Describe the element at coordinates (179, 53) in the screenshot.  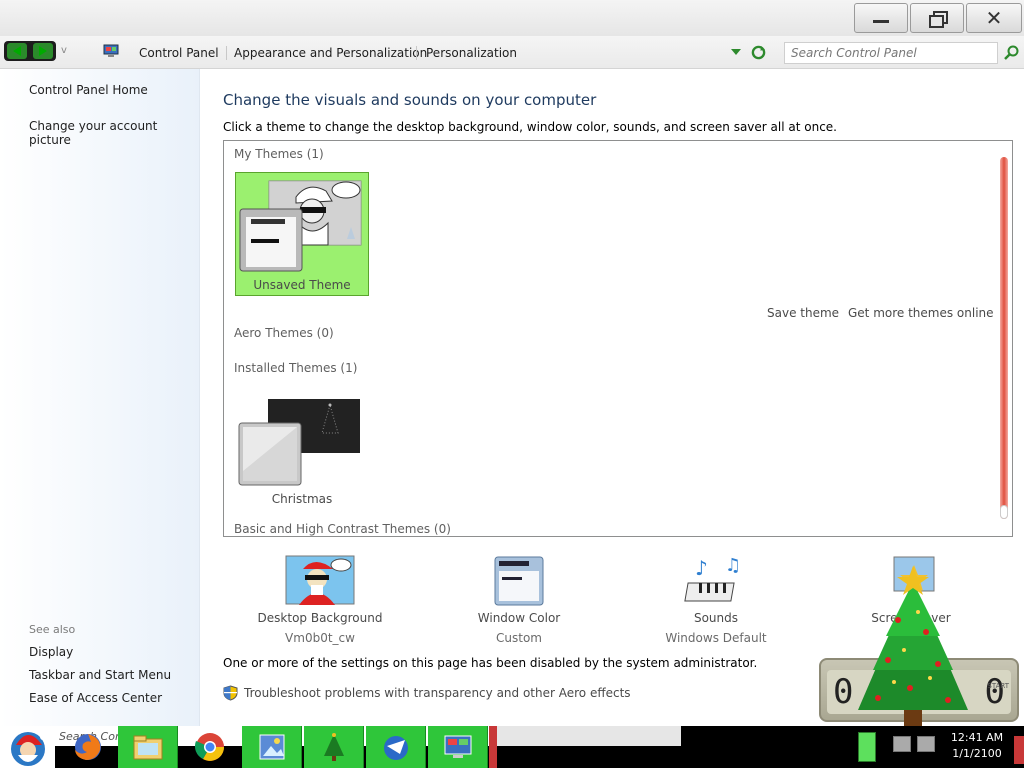
I see `breadcrumb-control-panel: Control Panel` at that location.